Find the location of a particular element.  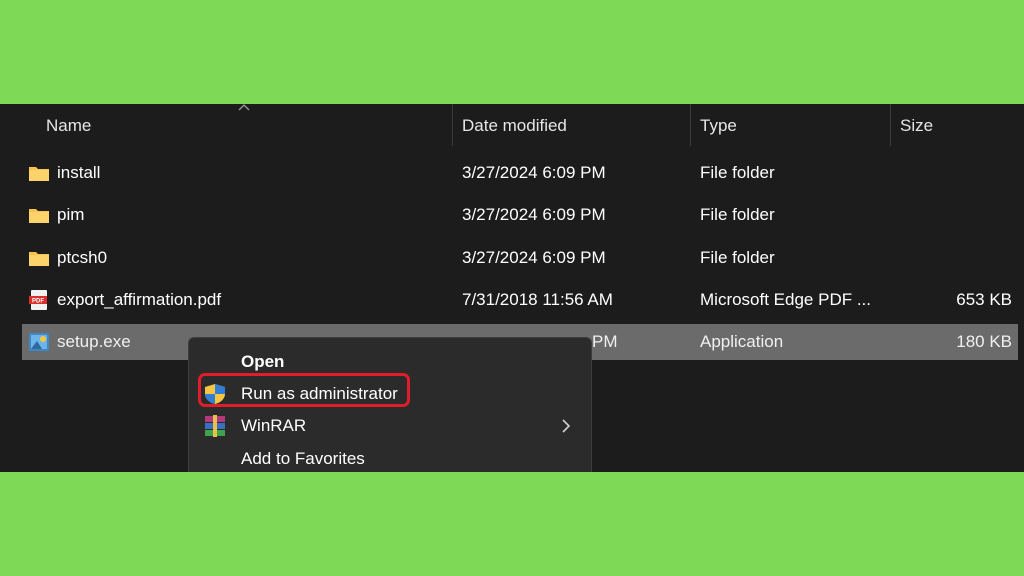

highlight-annotation-box is located at coordinates (304, 390).